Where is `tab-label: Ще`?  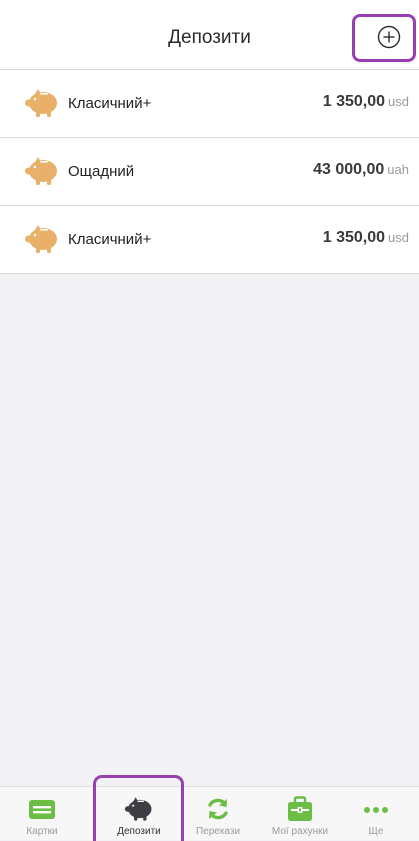
tab-label: Ще is located at coordinates (376, 831).